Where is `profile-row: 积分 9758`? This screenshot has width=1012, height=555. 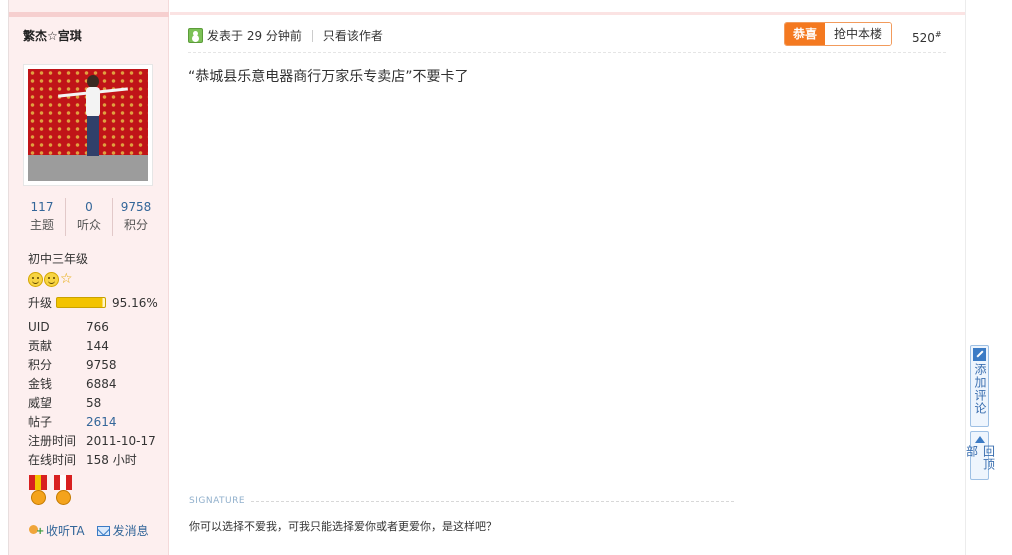 profile-row: 积分 9758 is located at coordinates (95, 365).